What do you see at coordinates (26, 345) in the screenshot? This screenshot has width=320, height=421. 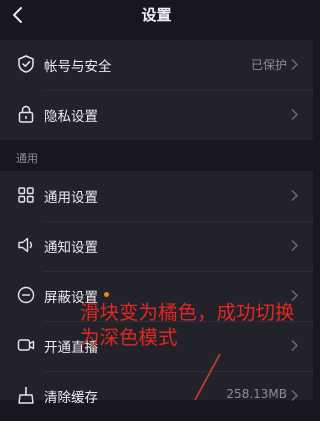 I see `video-camera-icon` at bounding box center [26, 345].